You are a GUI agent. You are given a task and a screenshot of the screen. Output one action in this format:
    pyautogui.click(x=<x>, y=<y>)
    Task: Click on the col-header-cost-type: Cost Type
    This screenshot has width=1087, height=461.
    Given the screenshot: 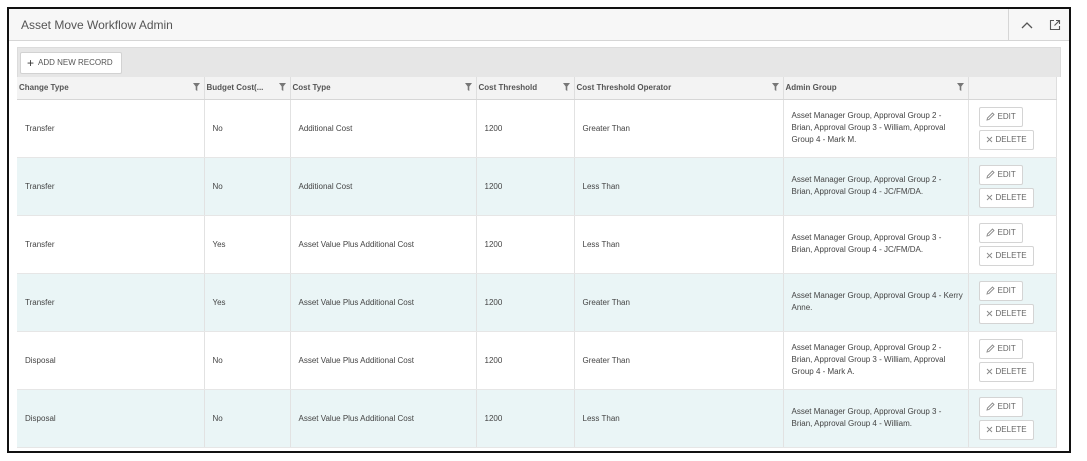 What is the action you would take?
    pyautogui.click(x=383, y=88)
    